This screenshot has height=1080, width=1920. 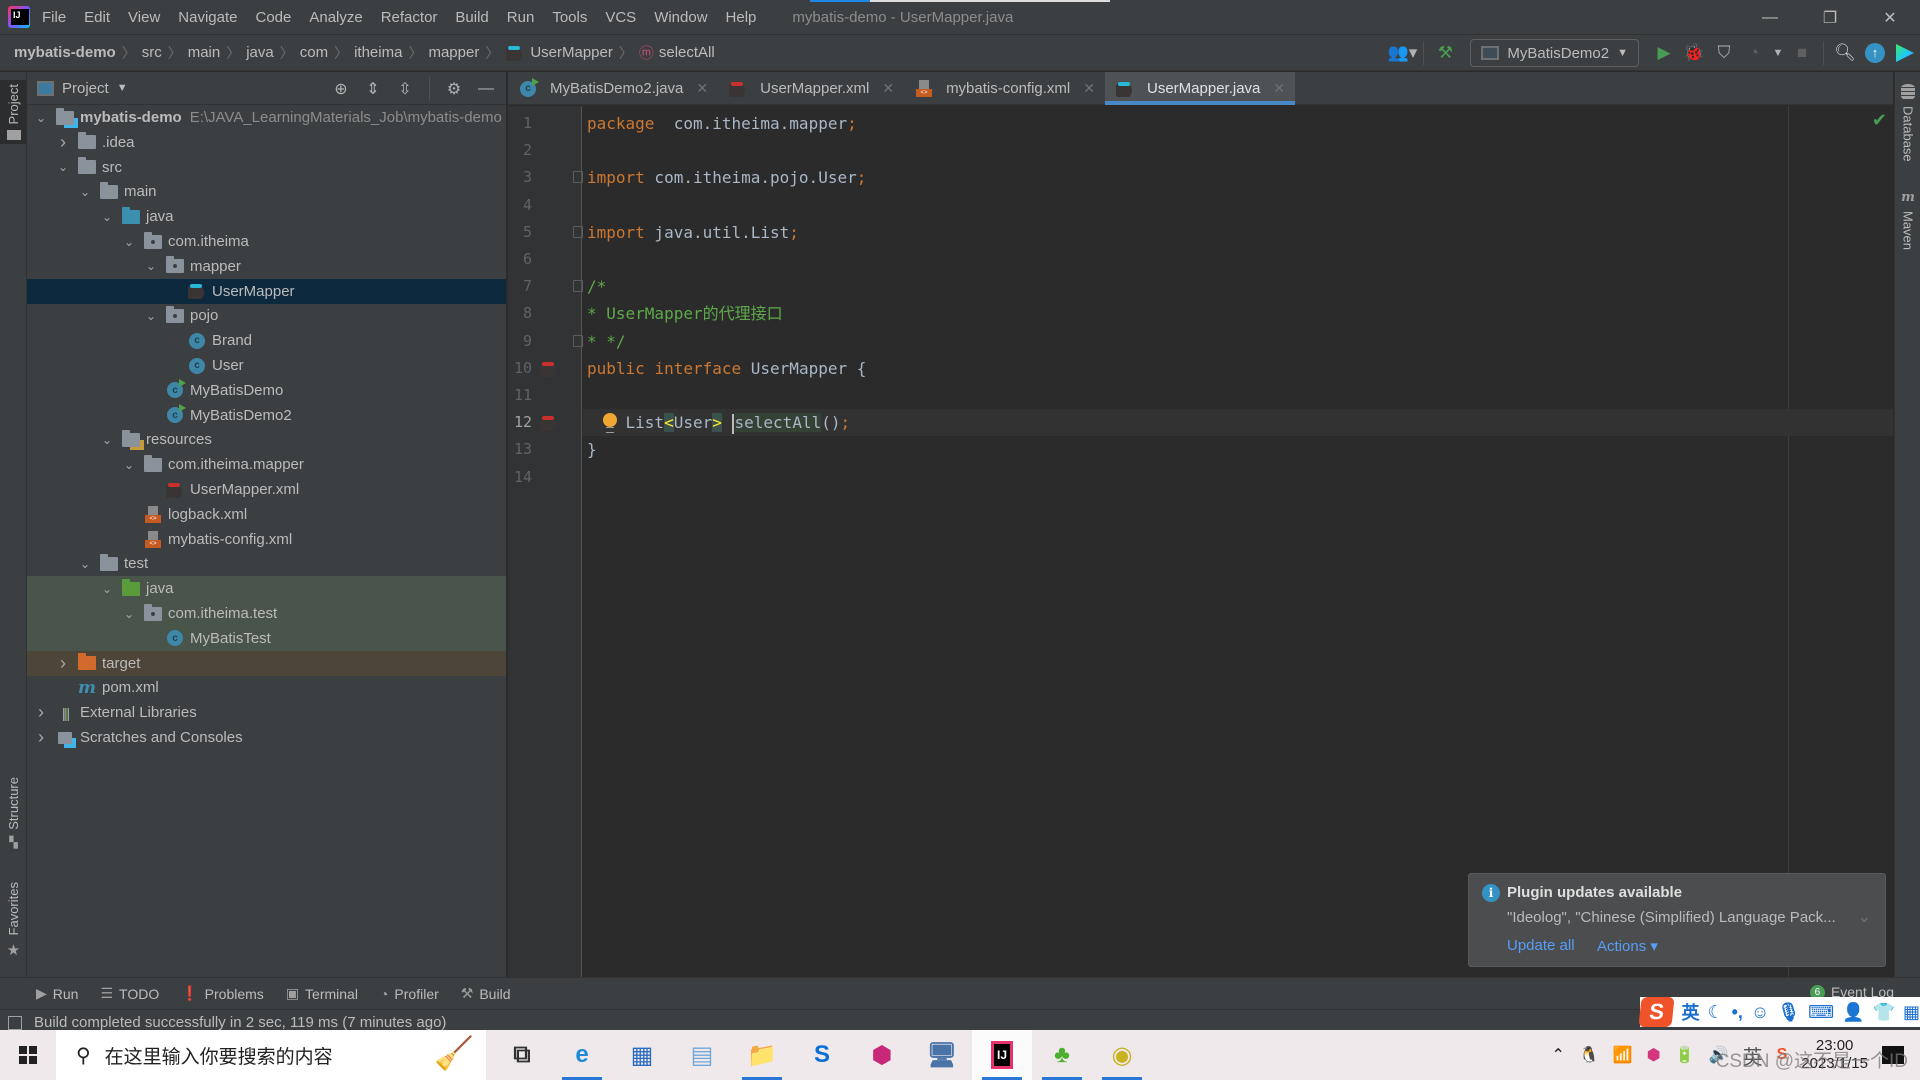 I want to click on profile-icon: ◔, so click(x=1754, y=53).